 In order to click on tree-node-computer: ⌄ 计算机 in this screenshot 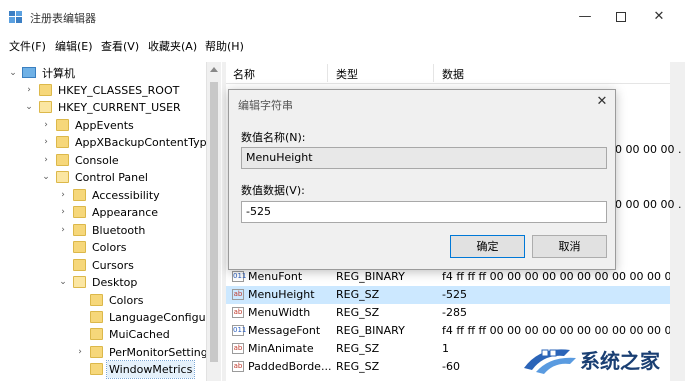, I will do `click(100, 73)`.